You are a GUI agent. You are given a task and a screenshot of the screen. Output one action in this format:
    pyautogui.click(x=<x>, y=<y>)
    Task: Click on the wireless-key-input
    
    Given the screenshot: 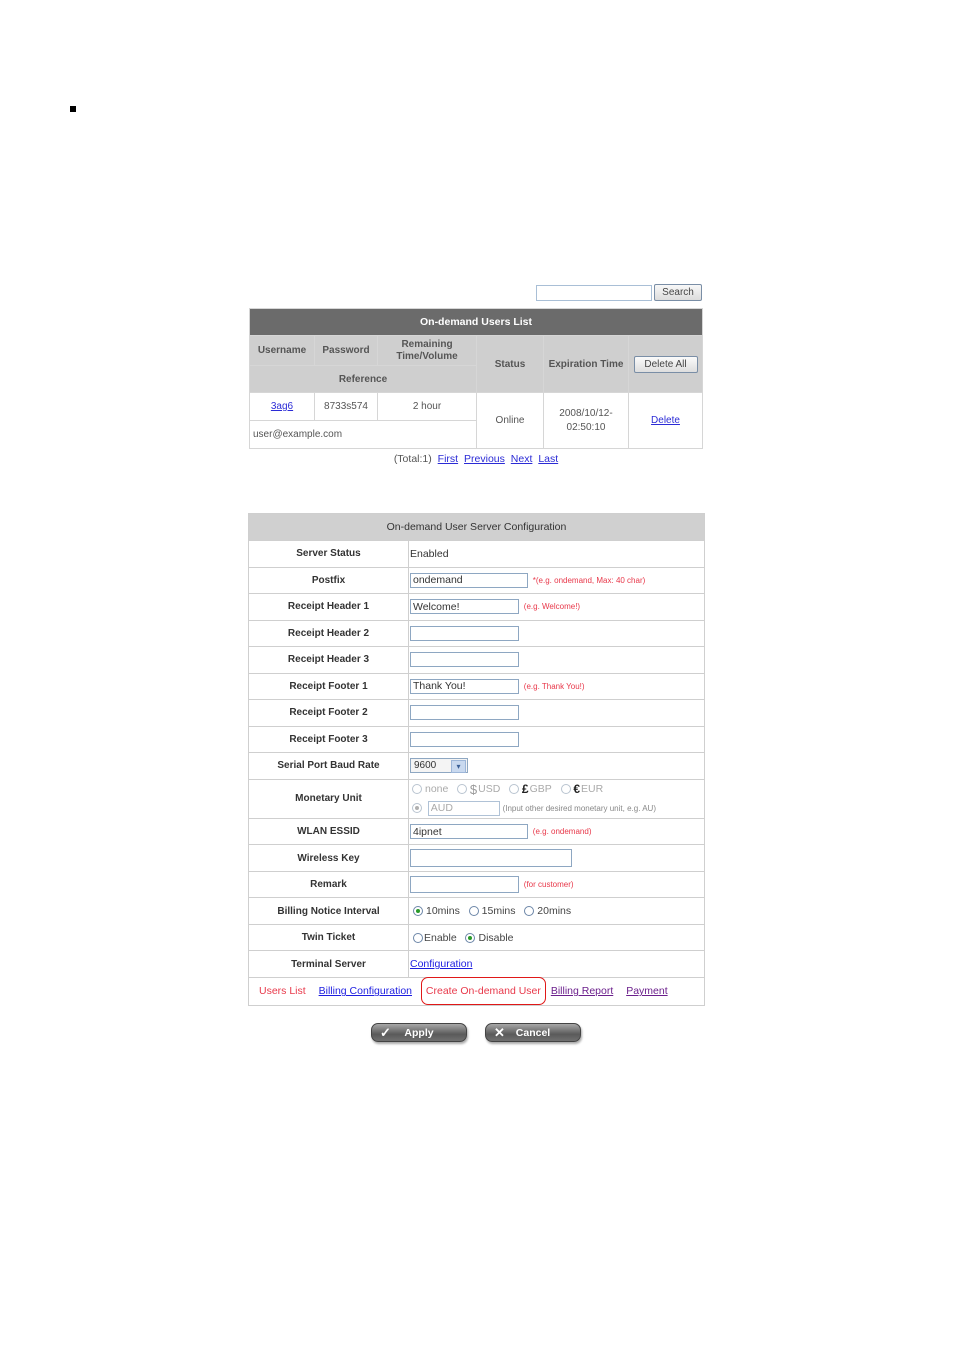 What is the action you would take?
    pyautogui.click(x=491, y=858)
    